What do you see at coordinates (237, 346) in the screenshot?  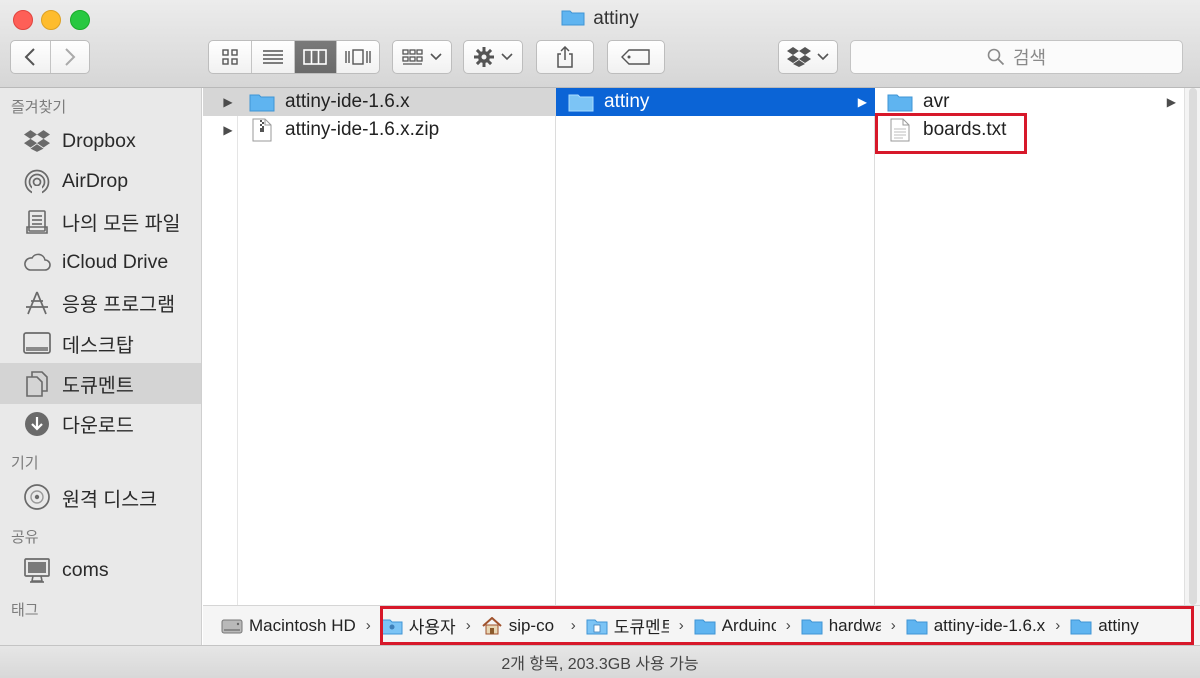 I see `column-divider` at bounding box center [237, 346].